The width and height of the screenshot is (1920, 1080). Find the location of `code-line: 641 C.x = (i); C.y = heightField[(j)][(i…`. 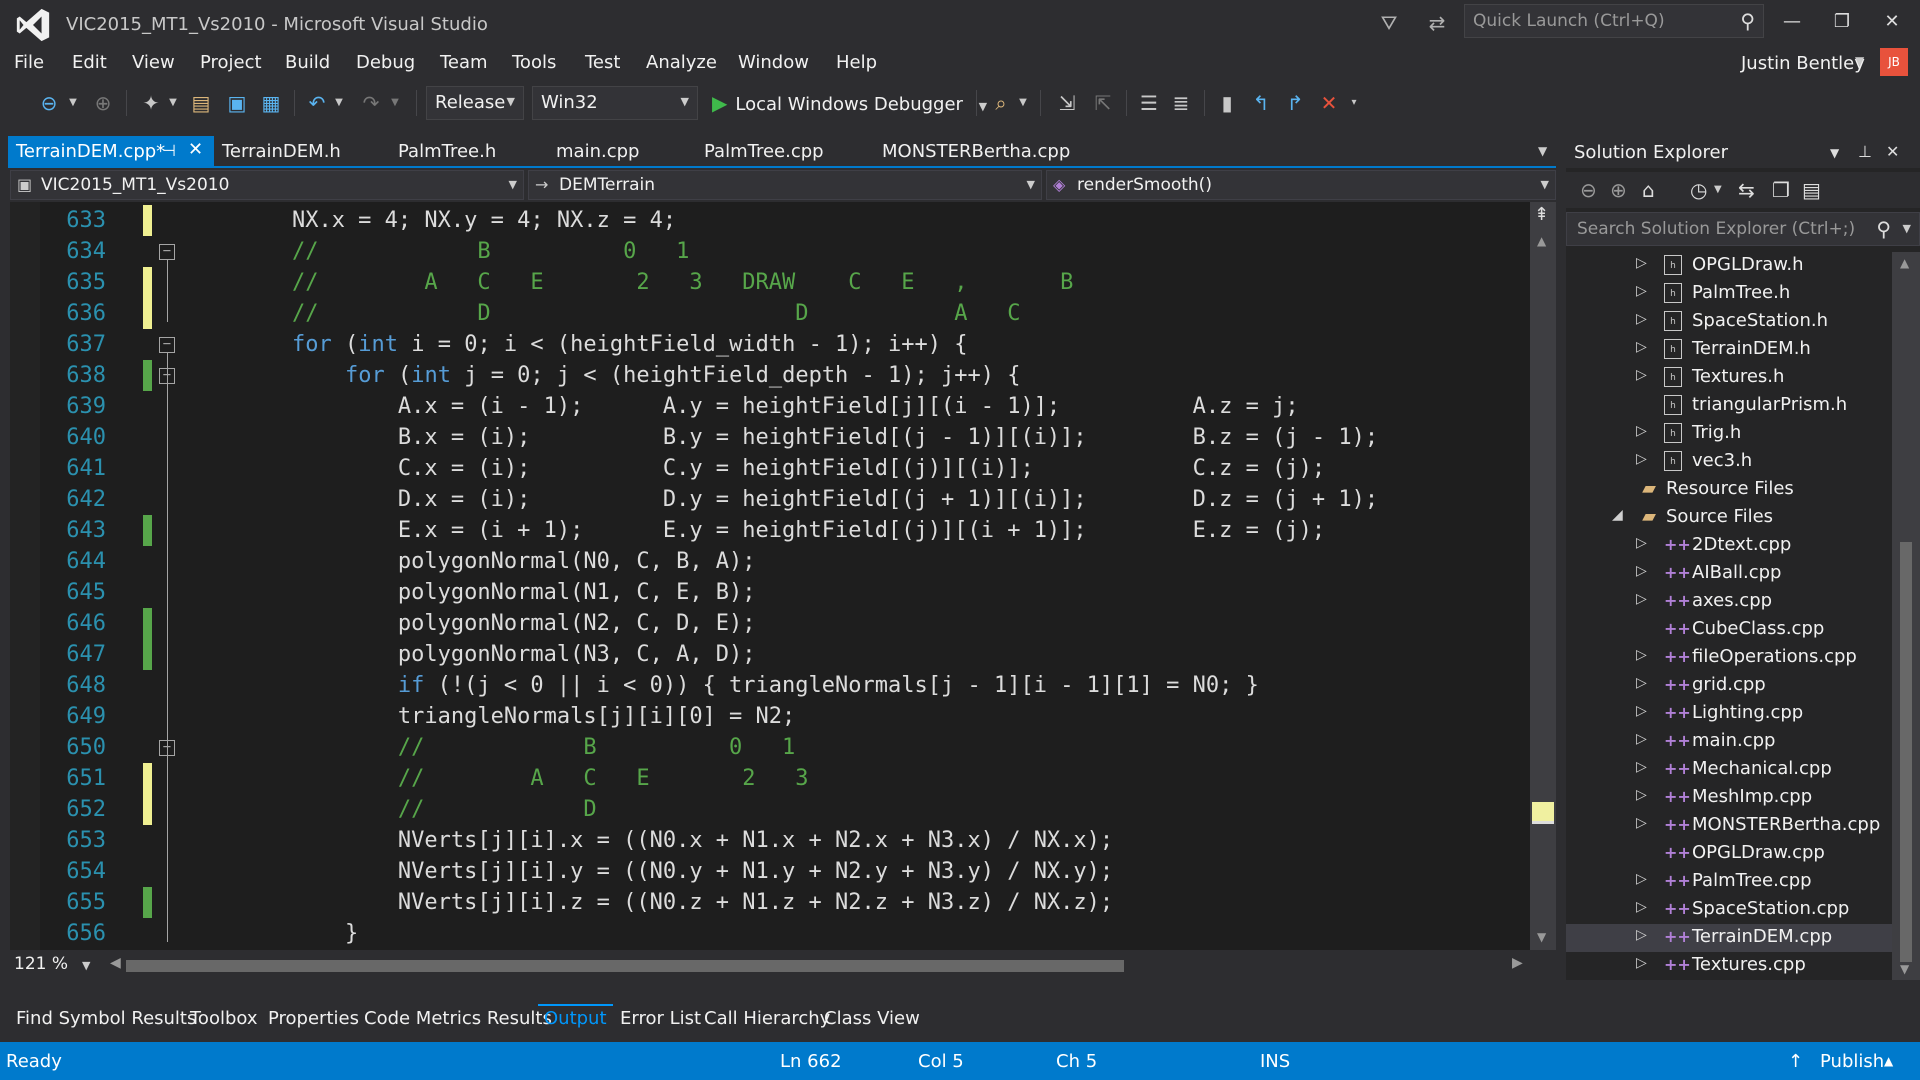

code-line: 641 C.x = (i); C.y = heightField[(j)][(i… is located at coordinates (770, 468).